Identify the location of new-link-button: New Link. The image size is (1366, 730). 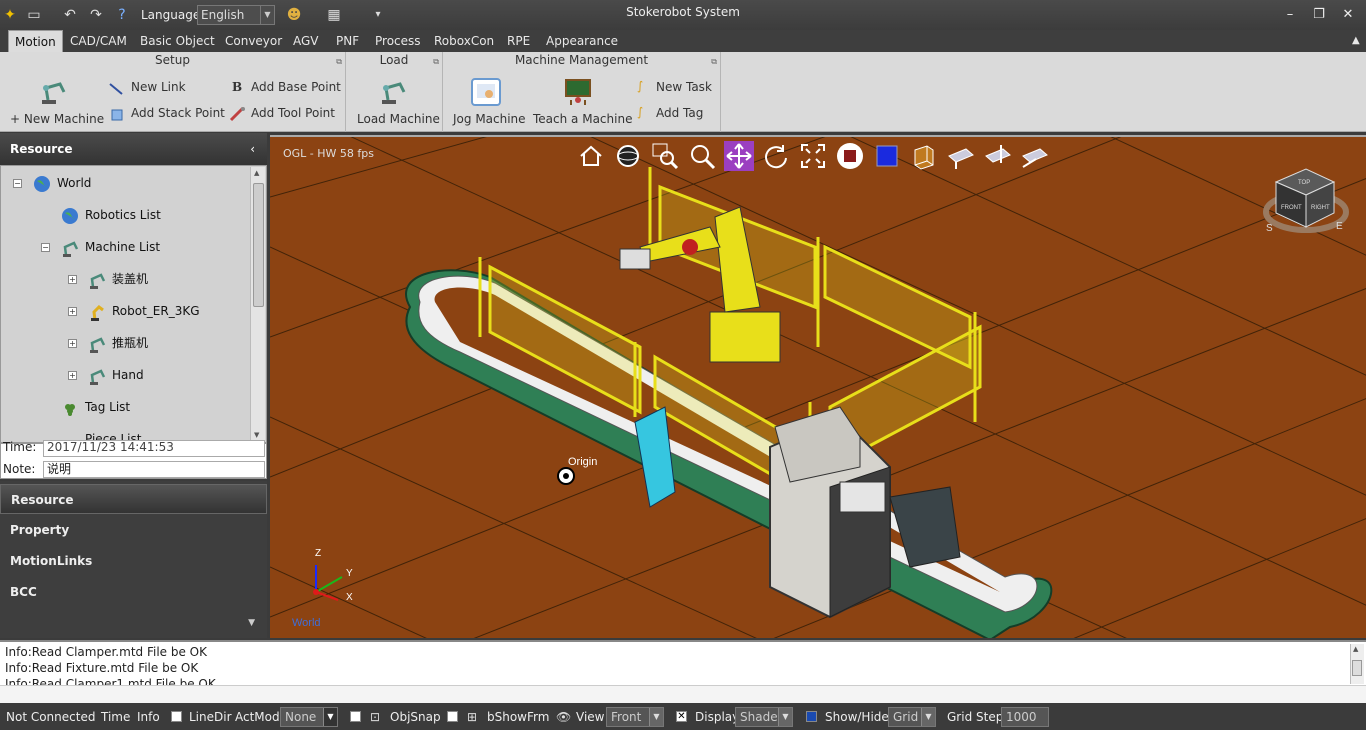
(158, 87).